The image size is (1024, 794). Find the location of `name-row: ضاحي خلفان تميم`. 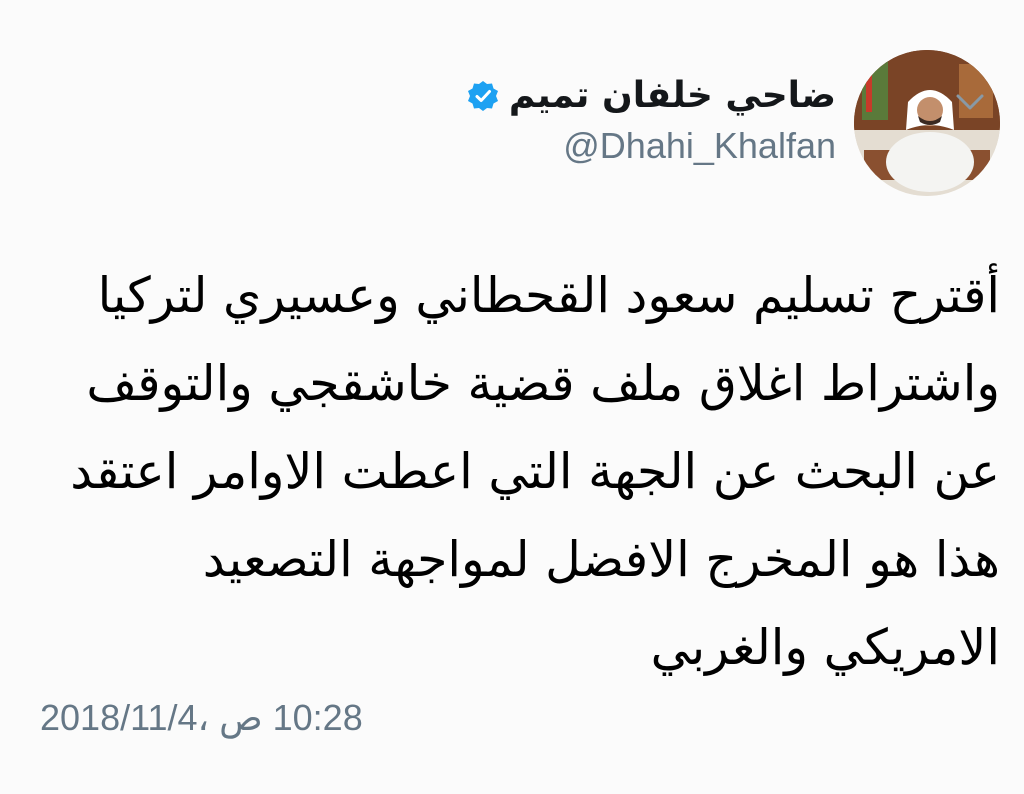

name-row: ضاحي خلفان تميم is located at coordinates (651, 96).